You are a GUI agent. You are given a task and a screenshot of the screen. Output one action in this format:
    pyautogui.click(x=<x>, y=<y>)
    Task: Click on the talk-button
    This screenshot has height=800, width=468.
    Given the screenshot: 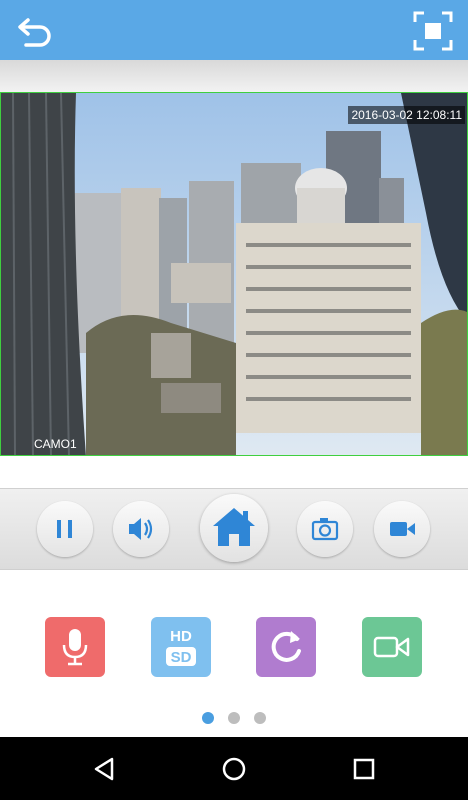 What is the action you would take?
    pyautogui.click(x=75, y=647)
    